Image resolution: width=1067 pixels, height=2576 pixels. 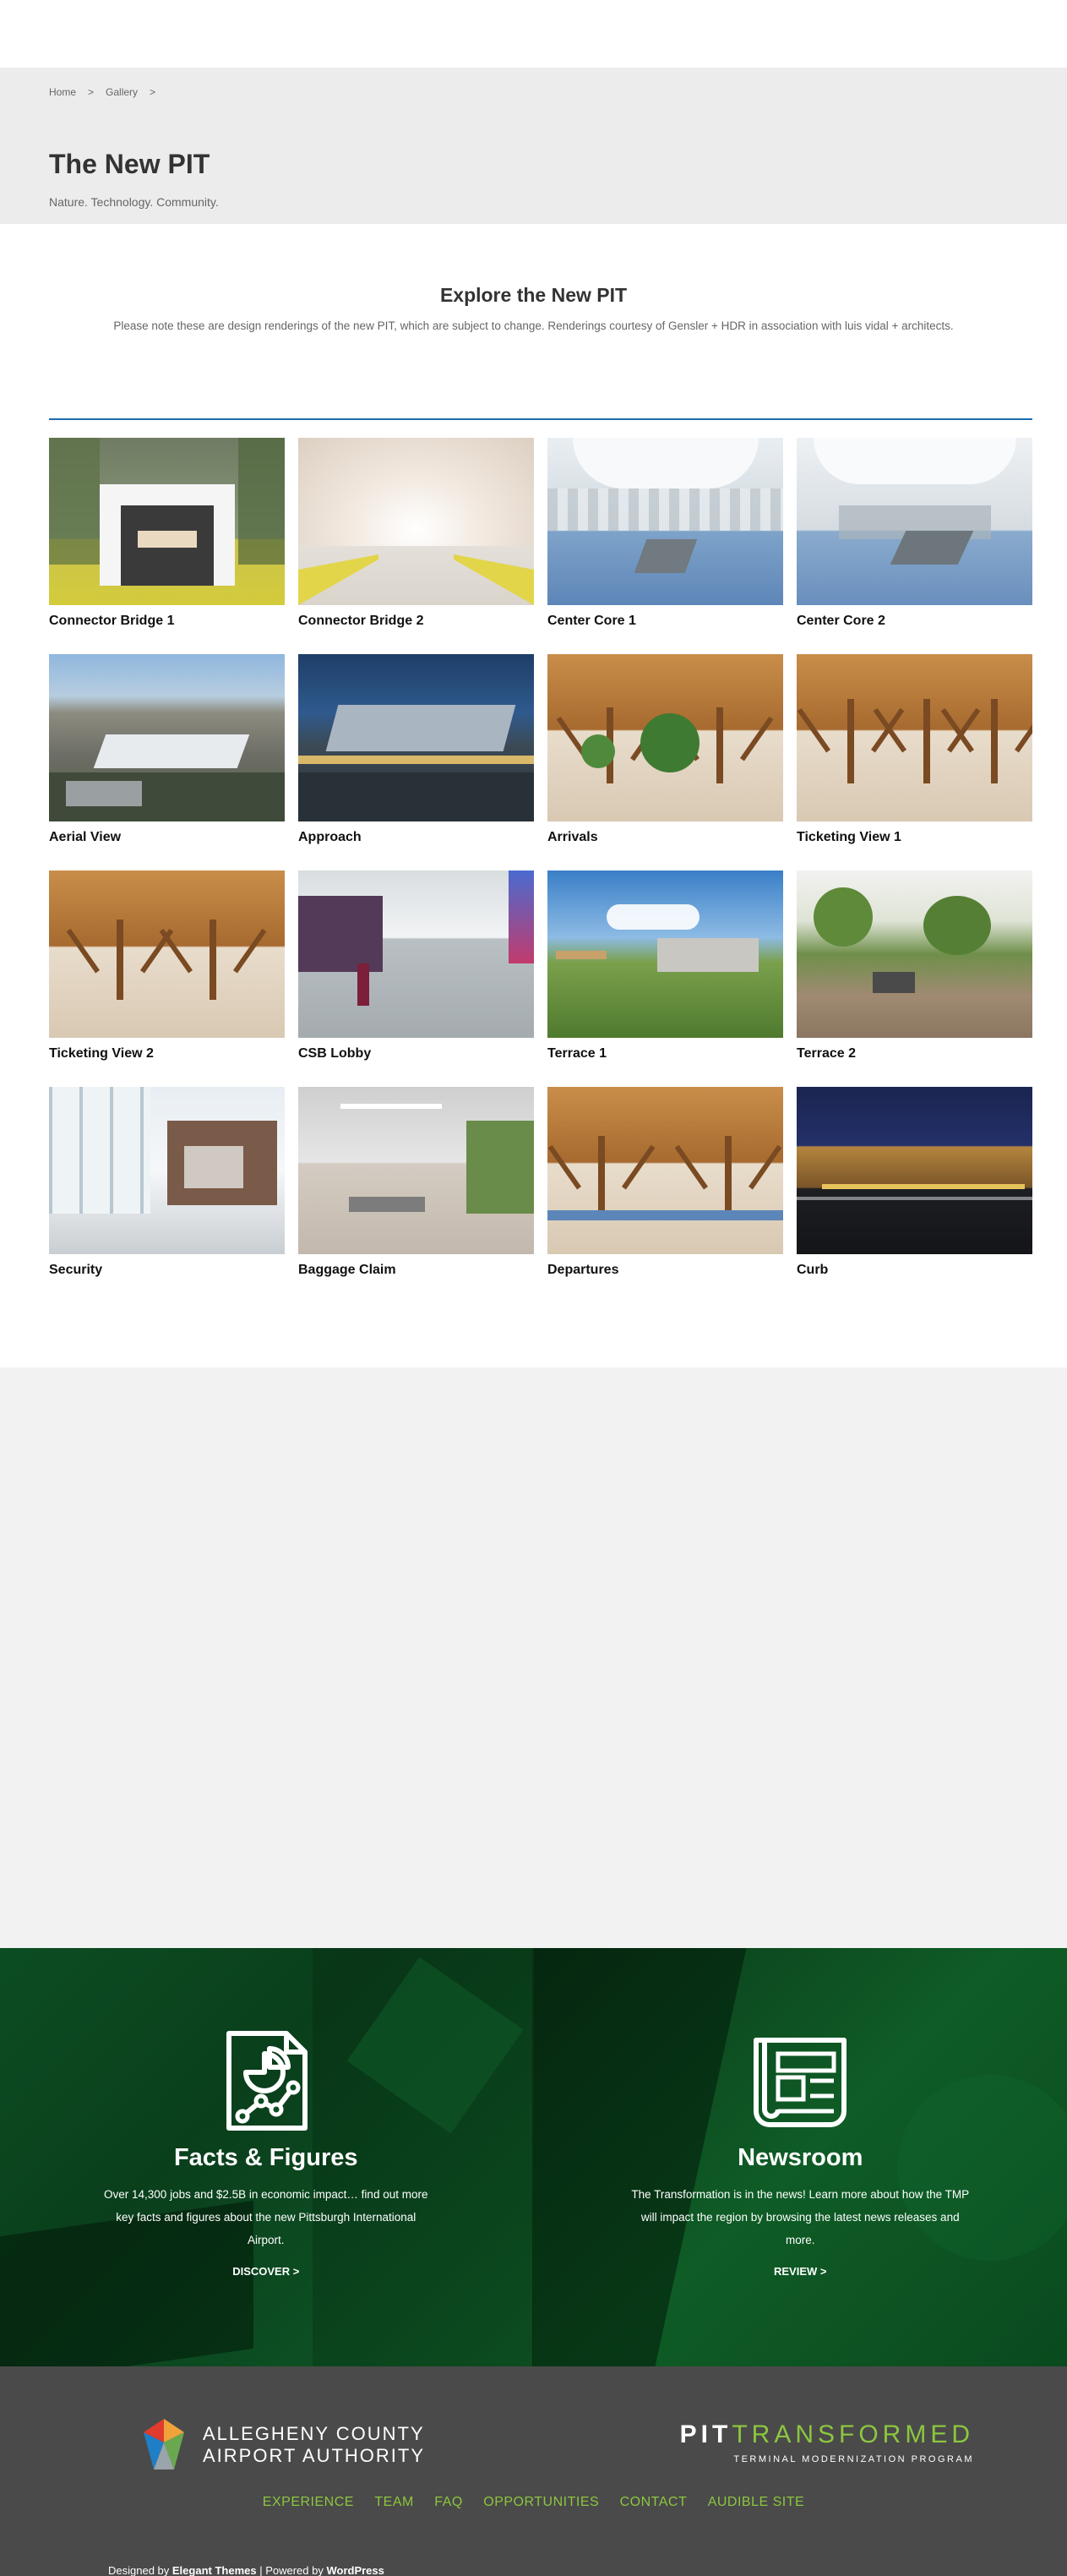 What do you see at coordinates (416, 737) in the screenshot?
I see `approach-image` at bounding box center [416, 737].